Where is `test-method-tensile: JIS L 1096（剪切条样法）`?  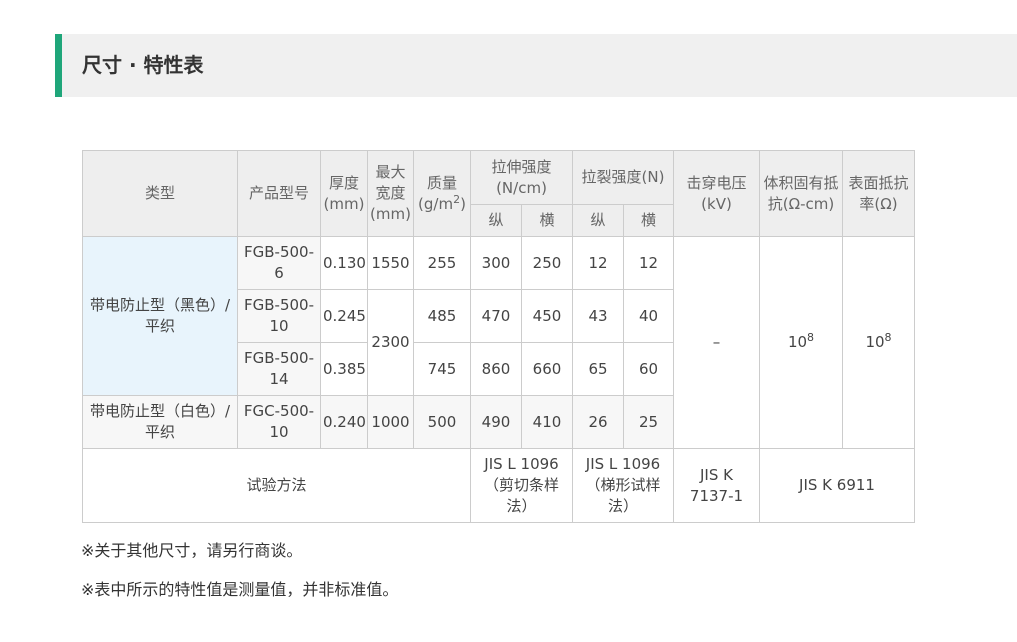 test-method-tensile: JIS L 1096（剪切条样法） is located at coordinates (521, 485).